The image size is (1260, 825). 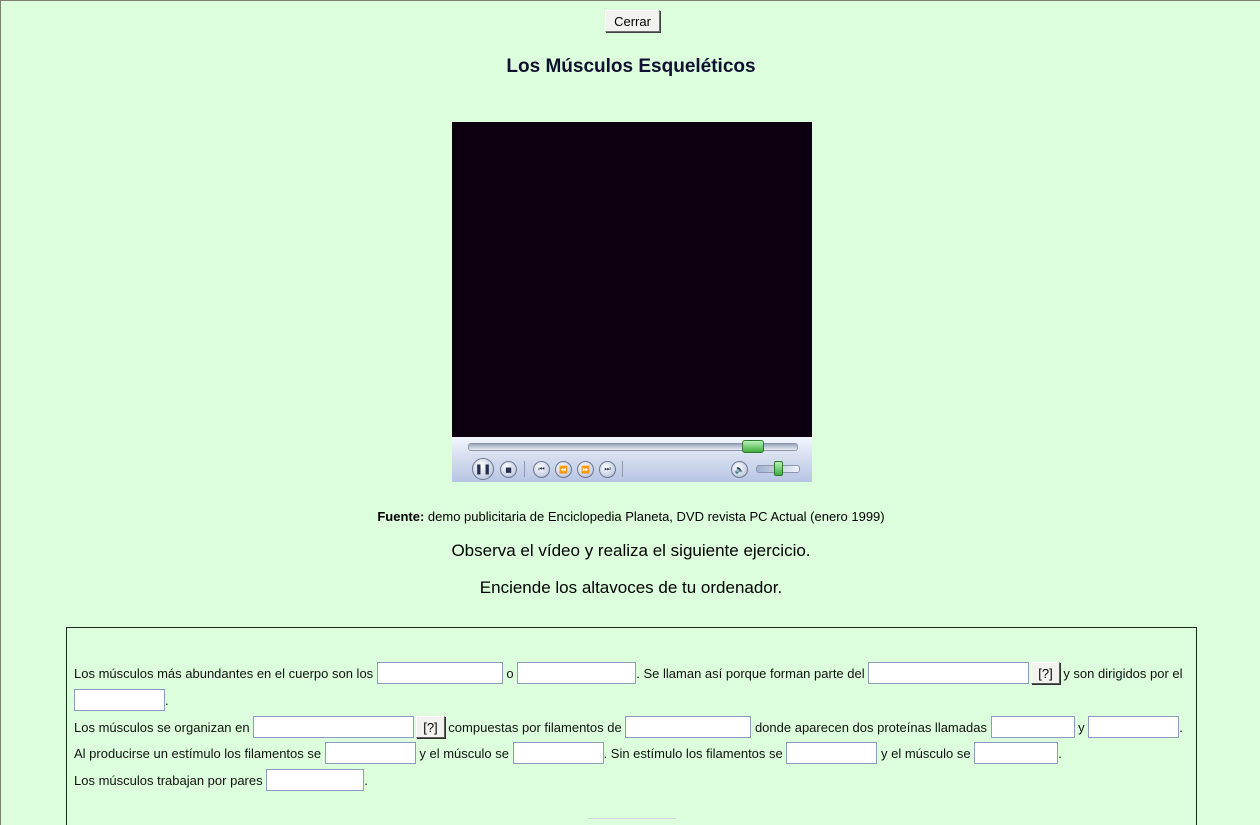 I want to click on check-button-edge, so click(x=632, y=821).